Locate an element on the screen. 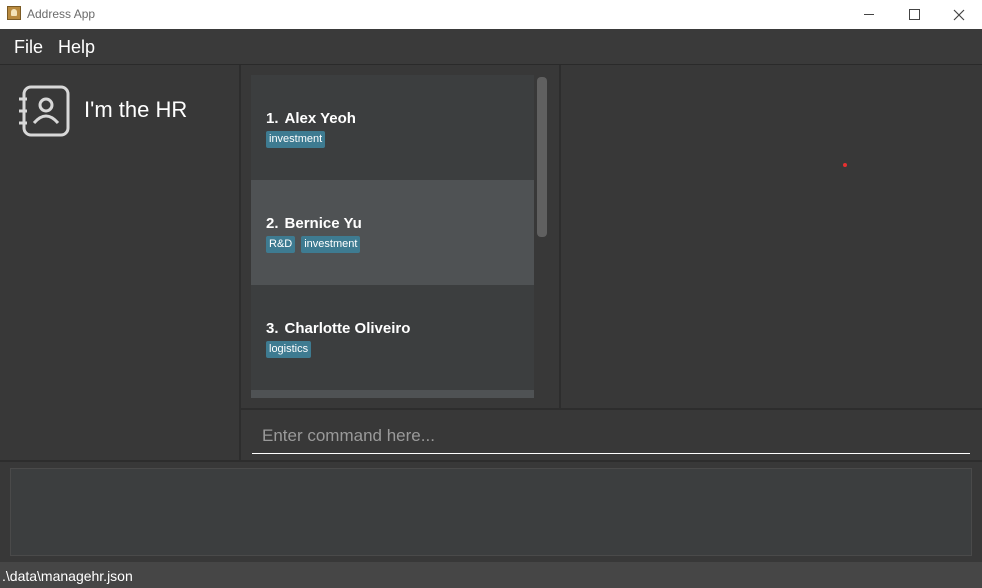 The width and height of the screenshot is (982, 588). maximize-button is located at coordinates (914, 14).